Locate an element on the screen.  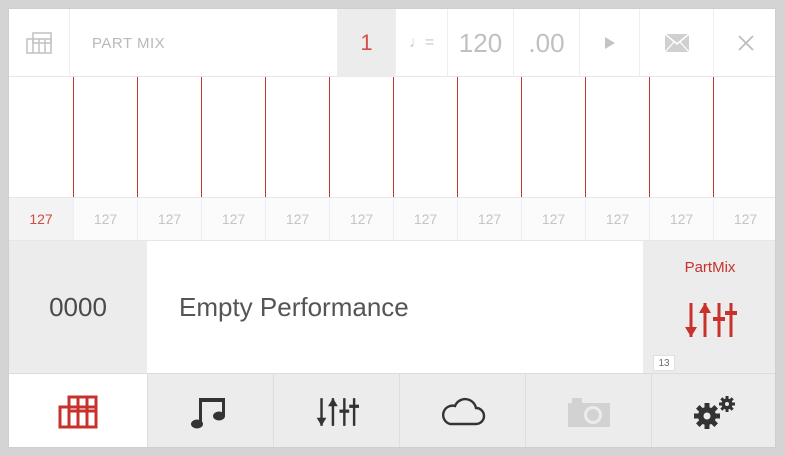
screen-title: PART MIX is located at coordinates (203, 43).